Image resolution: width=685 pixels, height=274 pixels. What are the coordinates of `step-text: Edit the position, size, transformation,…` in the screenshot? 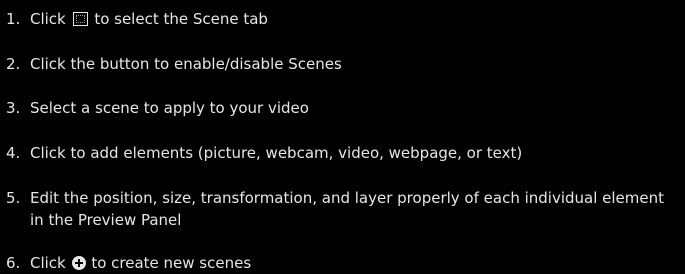 It's located at (347, 209).